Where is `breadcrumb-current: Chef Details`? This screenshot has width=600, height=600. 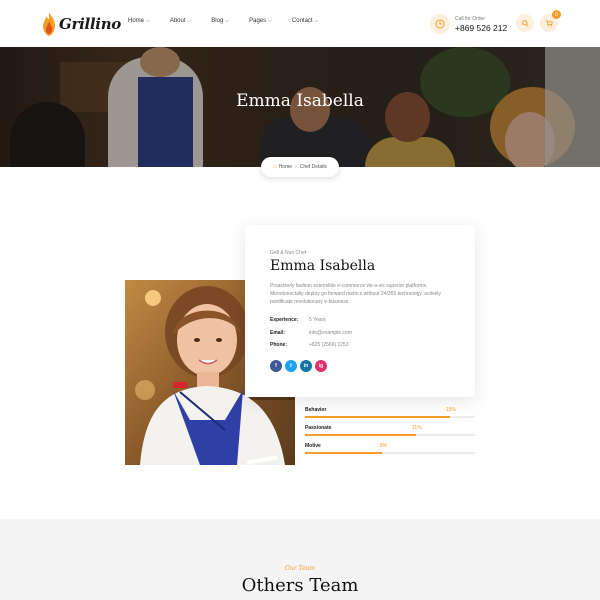
breadcrumb-current: Chef Details is located at coordinates (313, 167).